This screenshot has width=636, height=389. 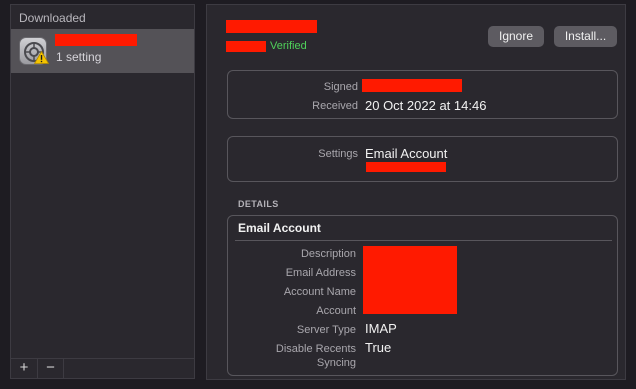 What do you see at coordinates (279, 228) in the screenshot?
I see `details-box-title: Email Account` at bounding box center [279, 228].